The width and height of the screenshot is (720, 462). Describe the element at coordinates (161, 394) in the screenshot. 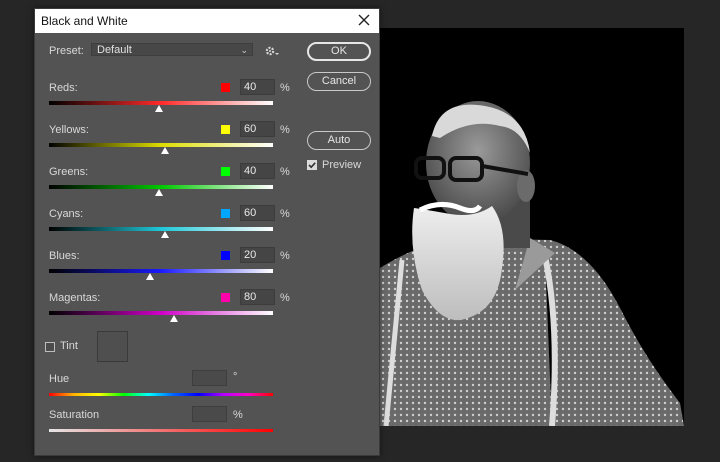

I see `hue-slider-track` at that location.